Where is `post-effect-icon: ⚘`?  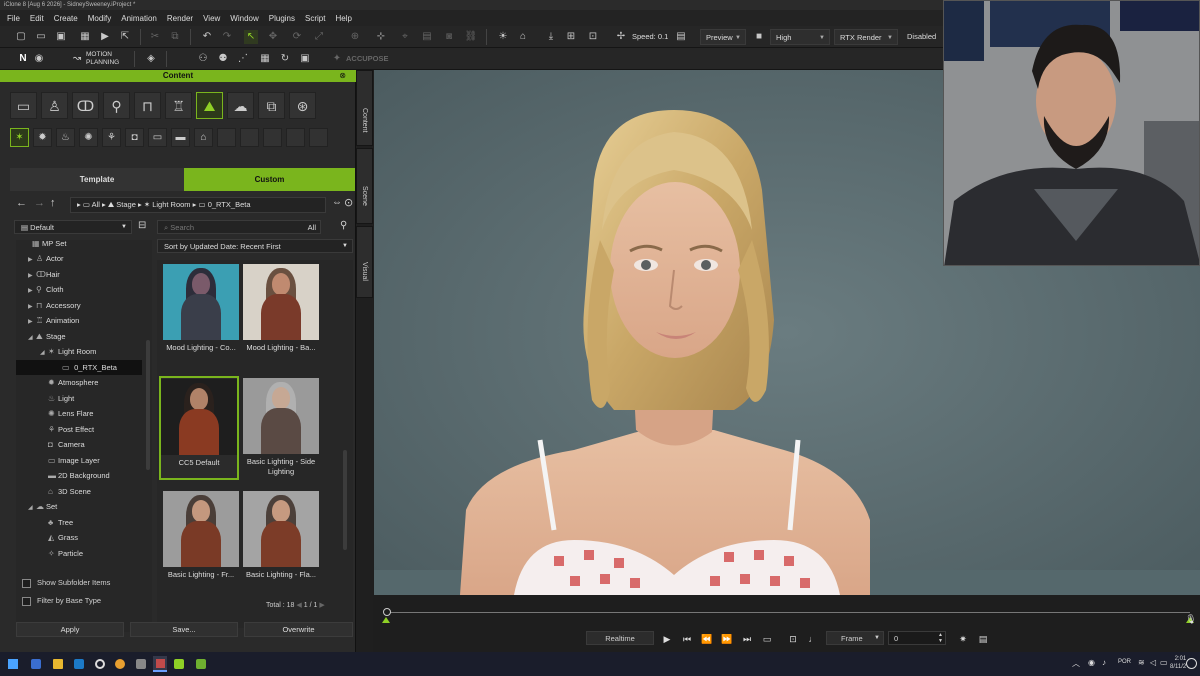 post-effect-icon: ⚘ is located at coordinates (111, 137).